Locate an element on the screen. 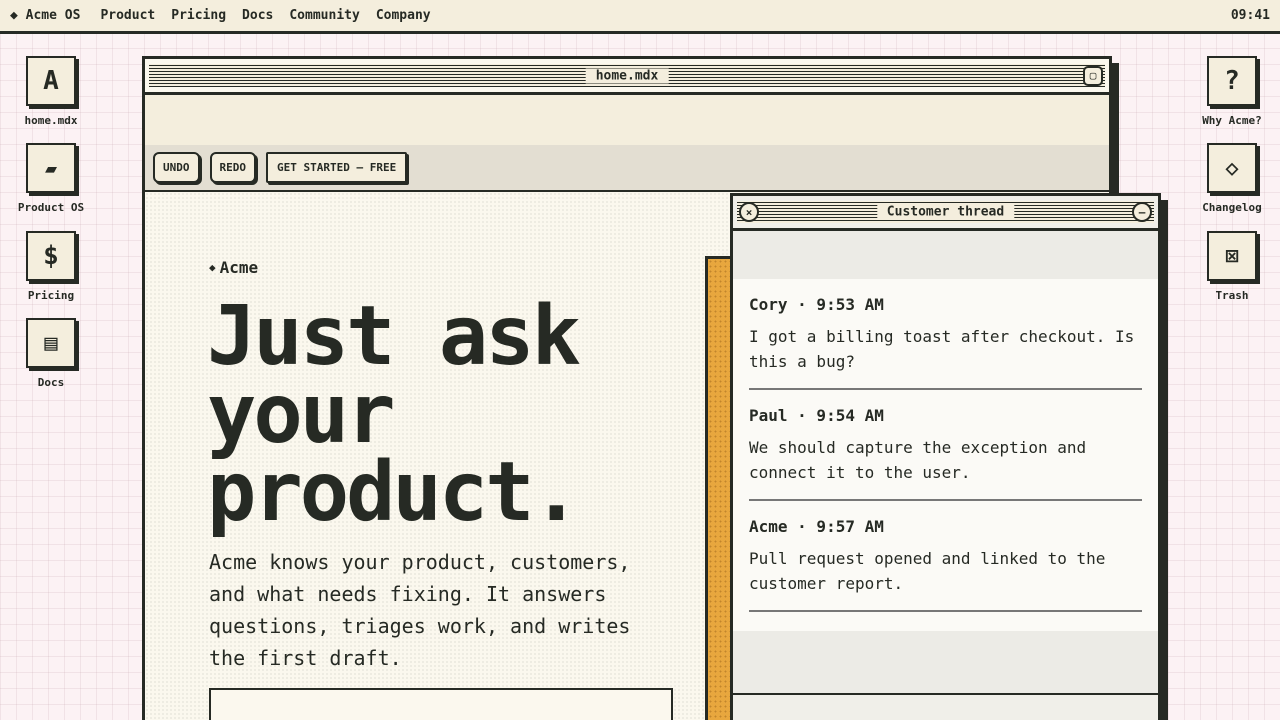  main-window-titlebar: home.mdx ▢ is located at coordinates (627, 77).